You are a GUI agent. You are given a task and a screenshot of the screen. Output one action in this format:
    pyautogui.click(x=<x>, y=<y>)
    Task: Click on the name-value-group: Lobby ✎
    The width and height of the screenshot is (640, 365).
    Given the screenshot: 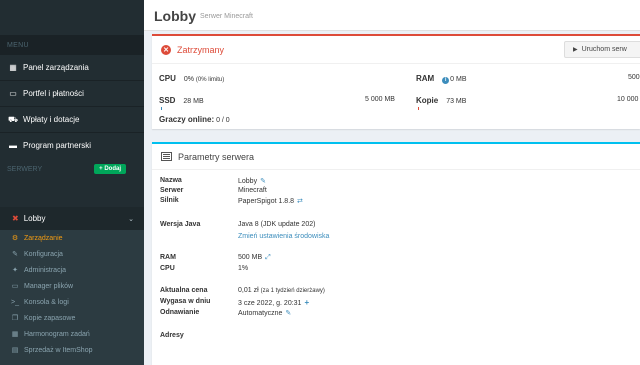 What is the action you would take?
    pyautogui.click(x=252, y=181)
    